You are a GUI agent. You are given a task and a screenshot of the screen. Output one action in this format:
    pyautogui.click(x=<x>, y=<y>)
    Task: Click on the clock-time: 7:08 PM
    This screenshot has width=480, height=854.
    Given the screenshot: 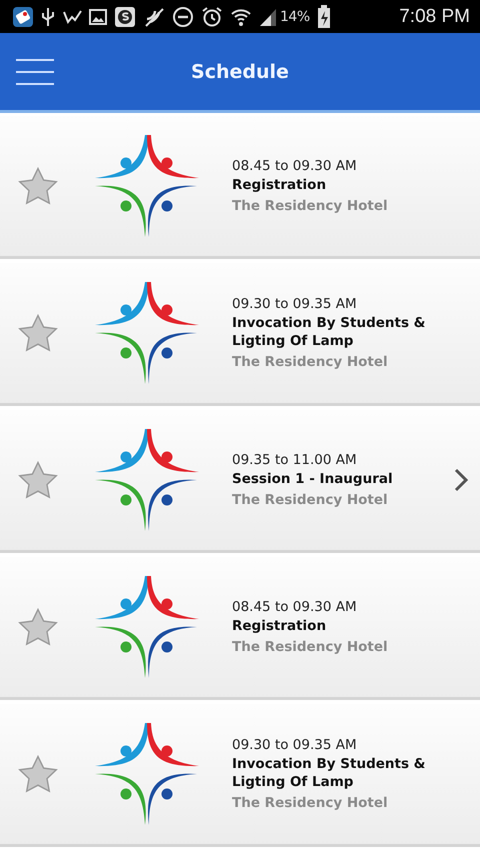 What is the action you would take?
    pyautogui.click(x=434, y=17)
    